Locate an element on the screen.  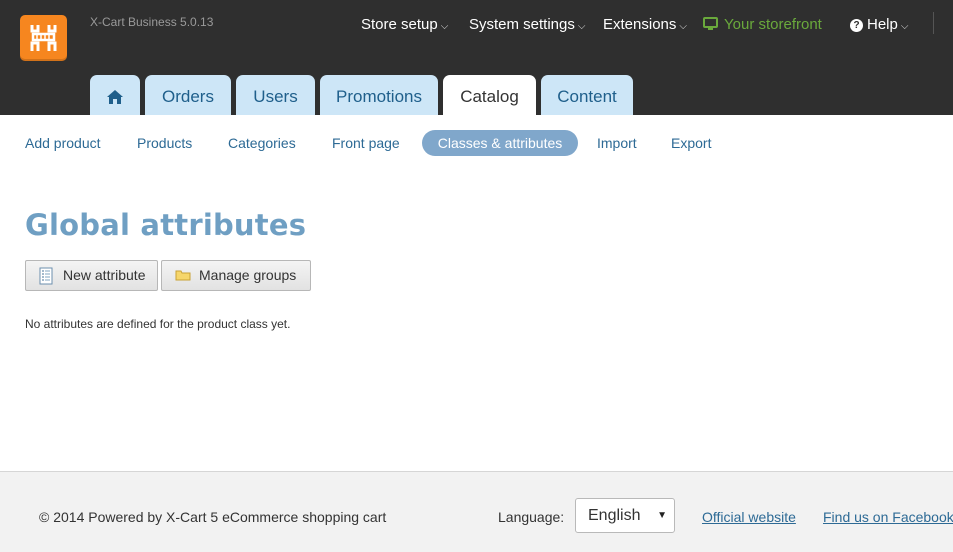
tab-catalog: Catalog is located at coordinates (489, 95).